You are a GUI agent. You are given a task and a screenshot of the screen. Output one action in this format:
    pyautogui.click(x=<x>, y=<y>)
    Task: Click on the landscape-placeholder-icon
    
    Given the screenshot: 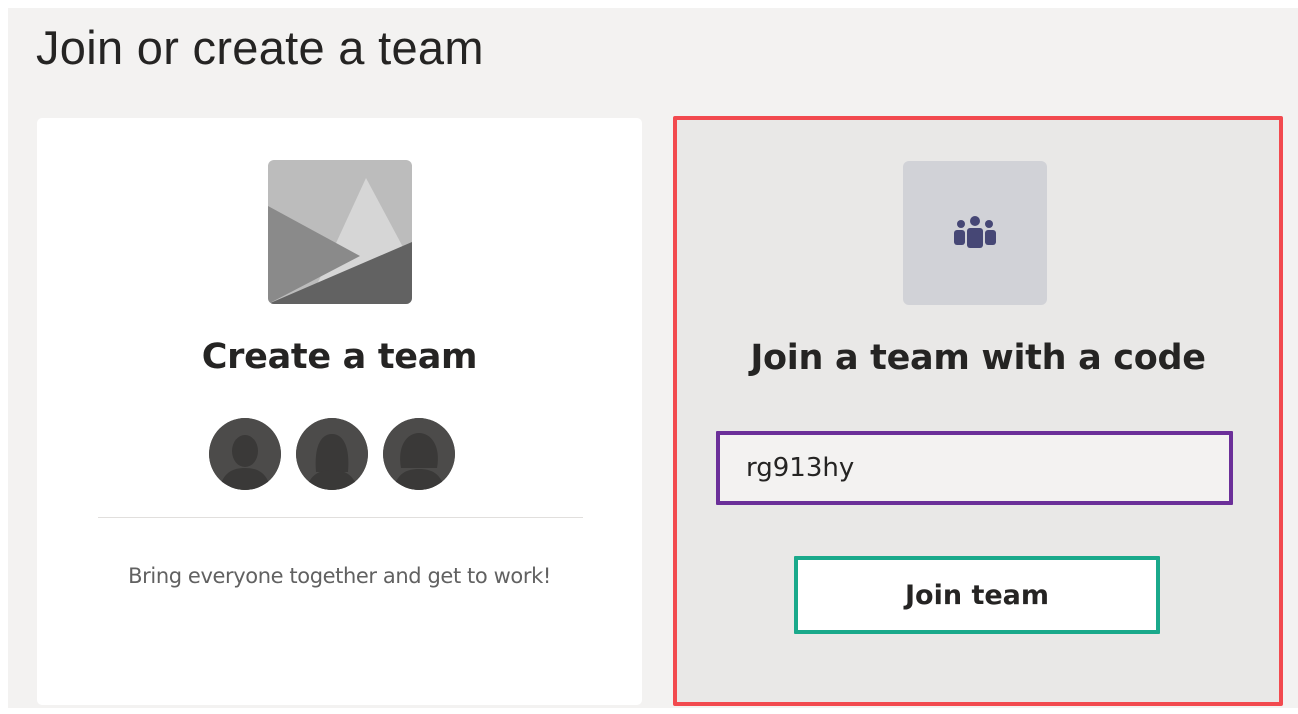 What is the action you would take?
    pyautogui.click(x=340, y=232)
    